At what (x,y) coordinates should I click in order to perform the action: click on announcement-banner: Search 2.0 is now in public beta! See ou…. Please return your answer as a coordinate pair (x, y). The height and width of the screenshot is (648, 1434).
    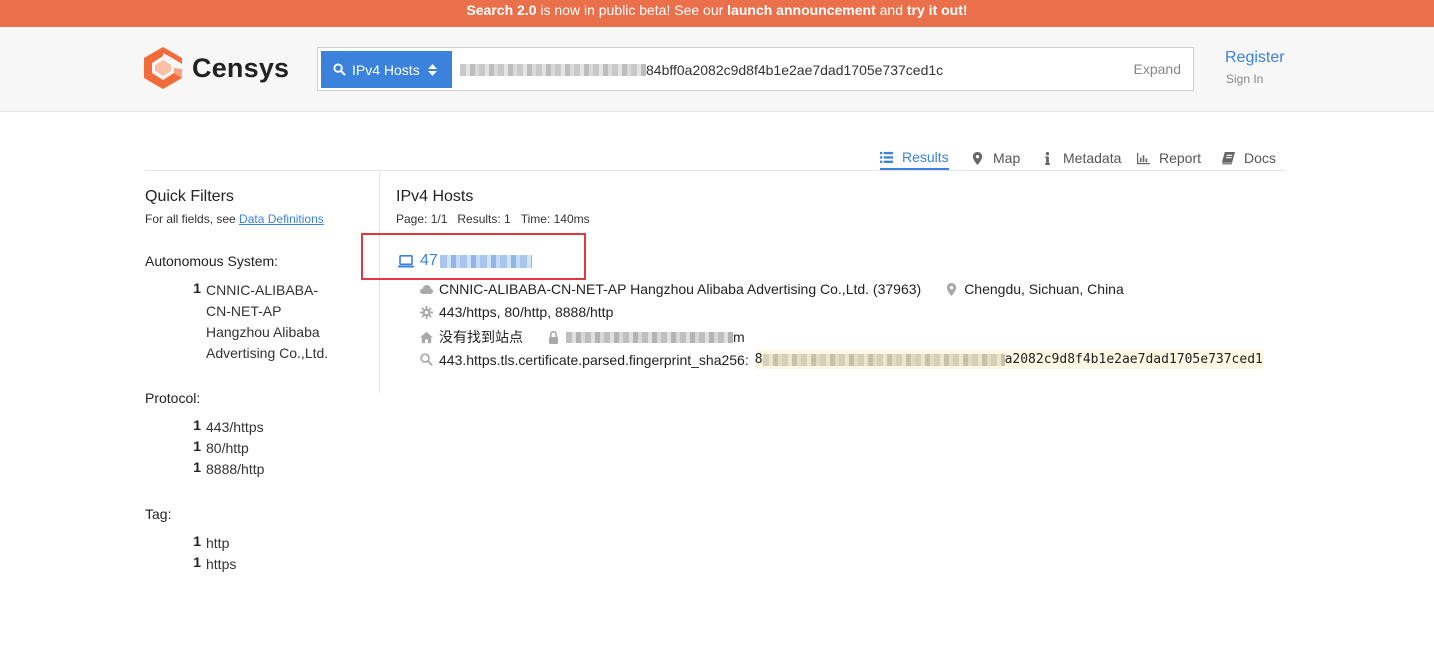
    Looking at the image, I should click on (717, 13).